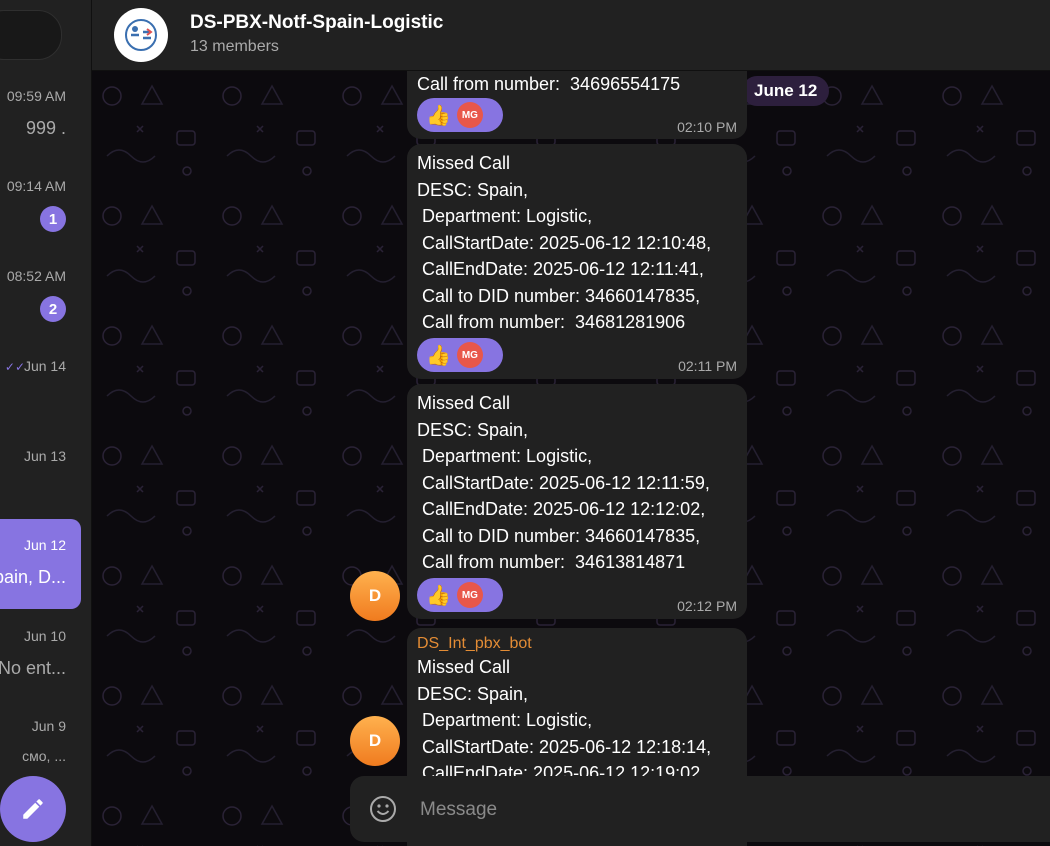 The height and width of the screenshot is (846, 1050). I want to click on chat-time: Jun 12, so click(44, 545).